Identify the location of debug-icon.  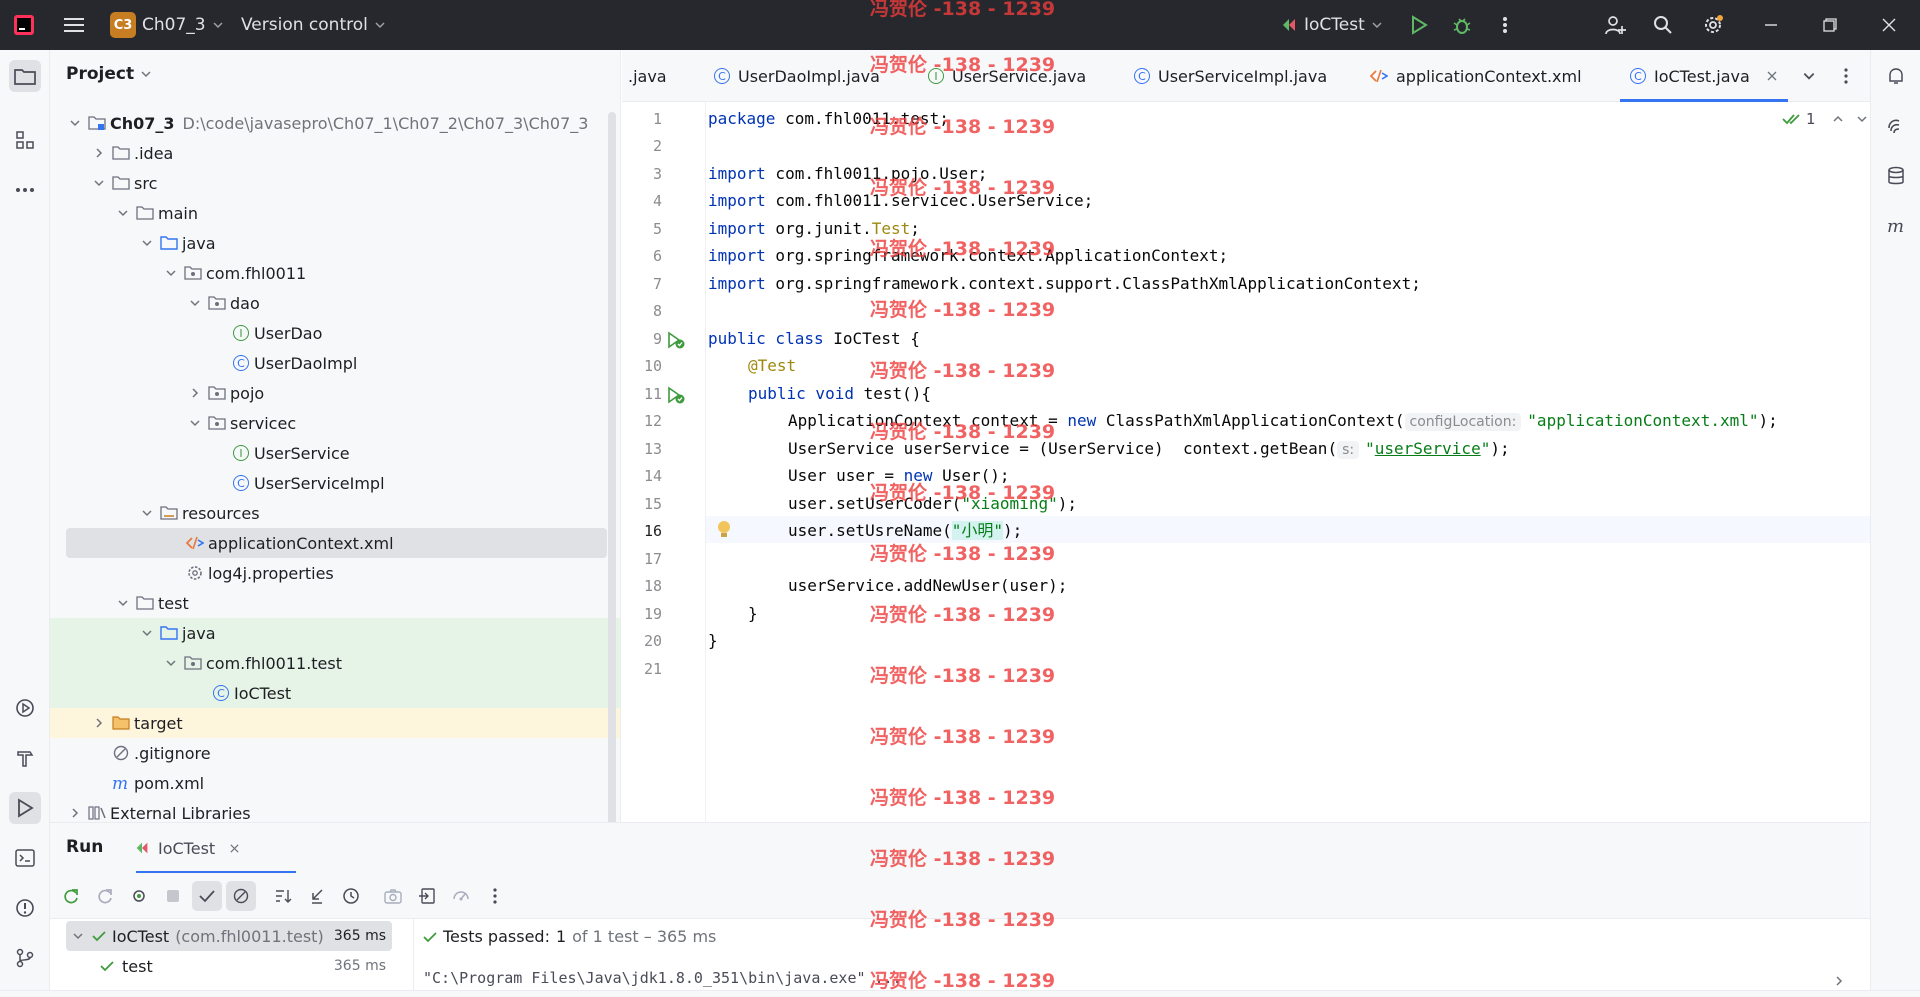
(1462, 25).